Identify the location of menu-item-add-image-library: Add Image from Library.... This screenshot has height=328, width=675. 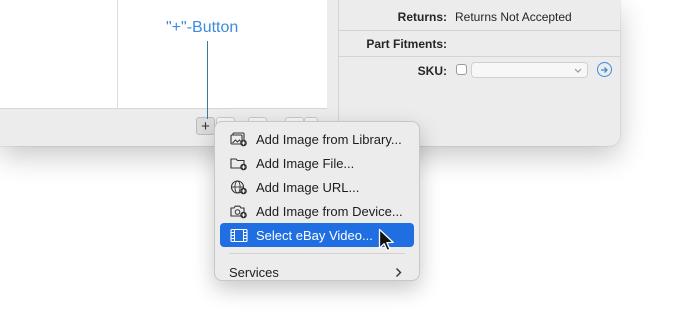
(317, 139).